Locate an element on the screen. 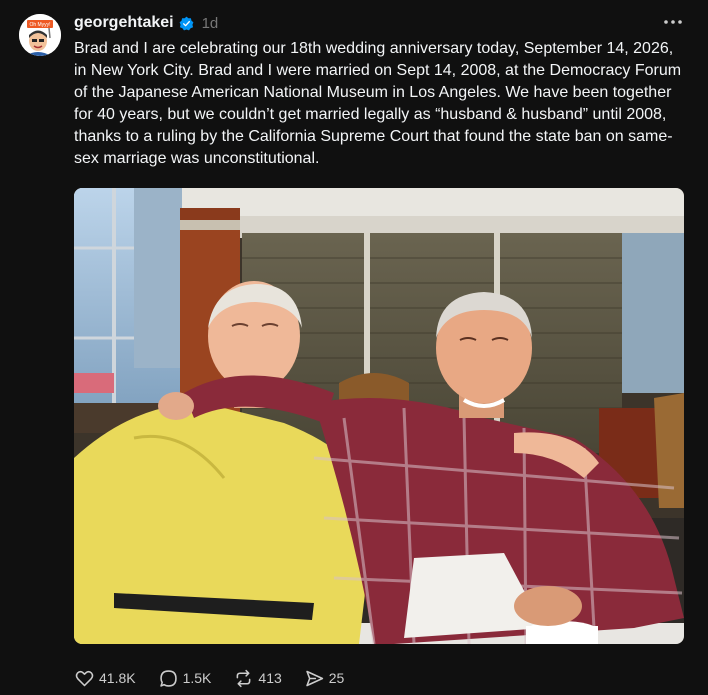  repost-button: 413 is located at coordinates (257, 678).